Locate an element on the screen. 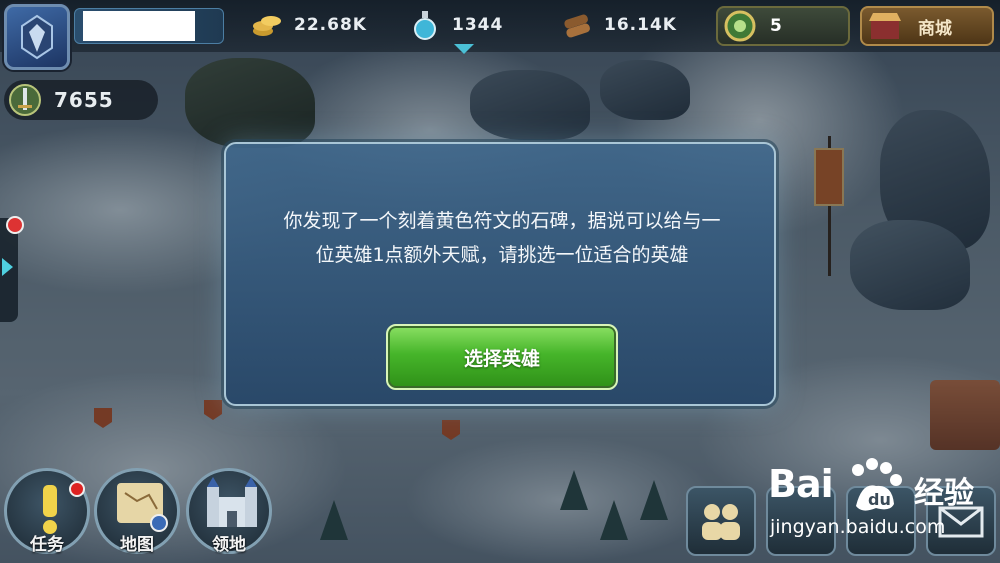  notification-badge is located at coordinates (15, 225).